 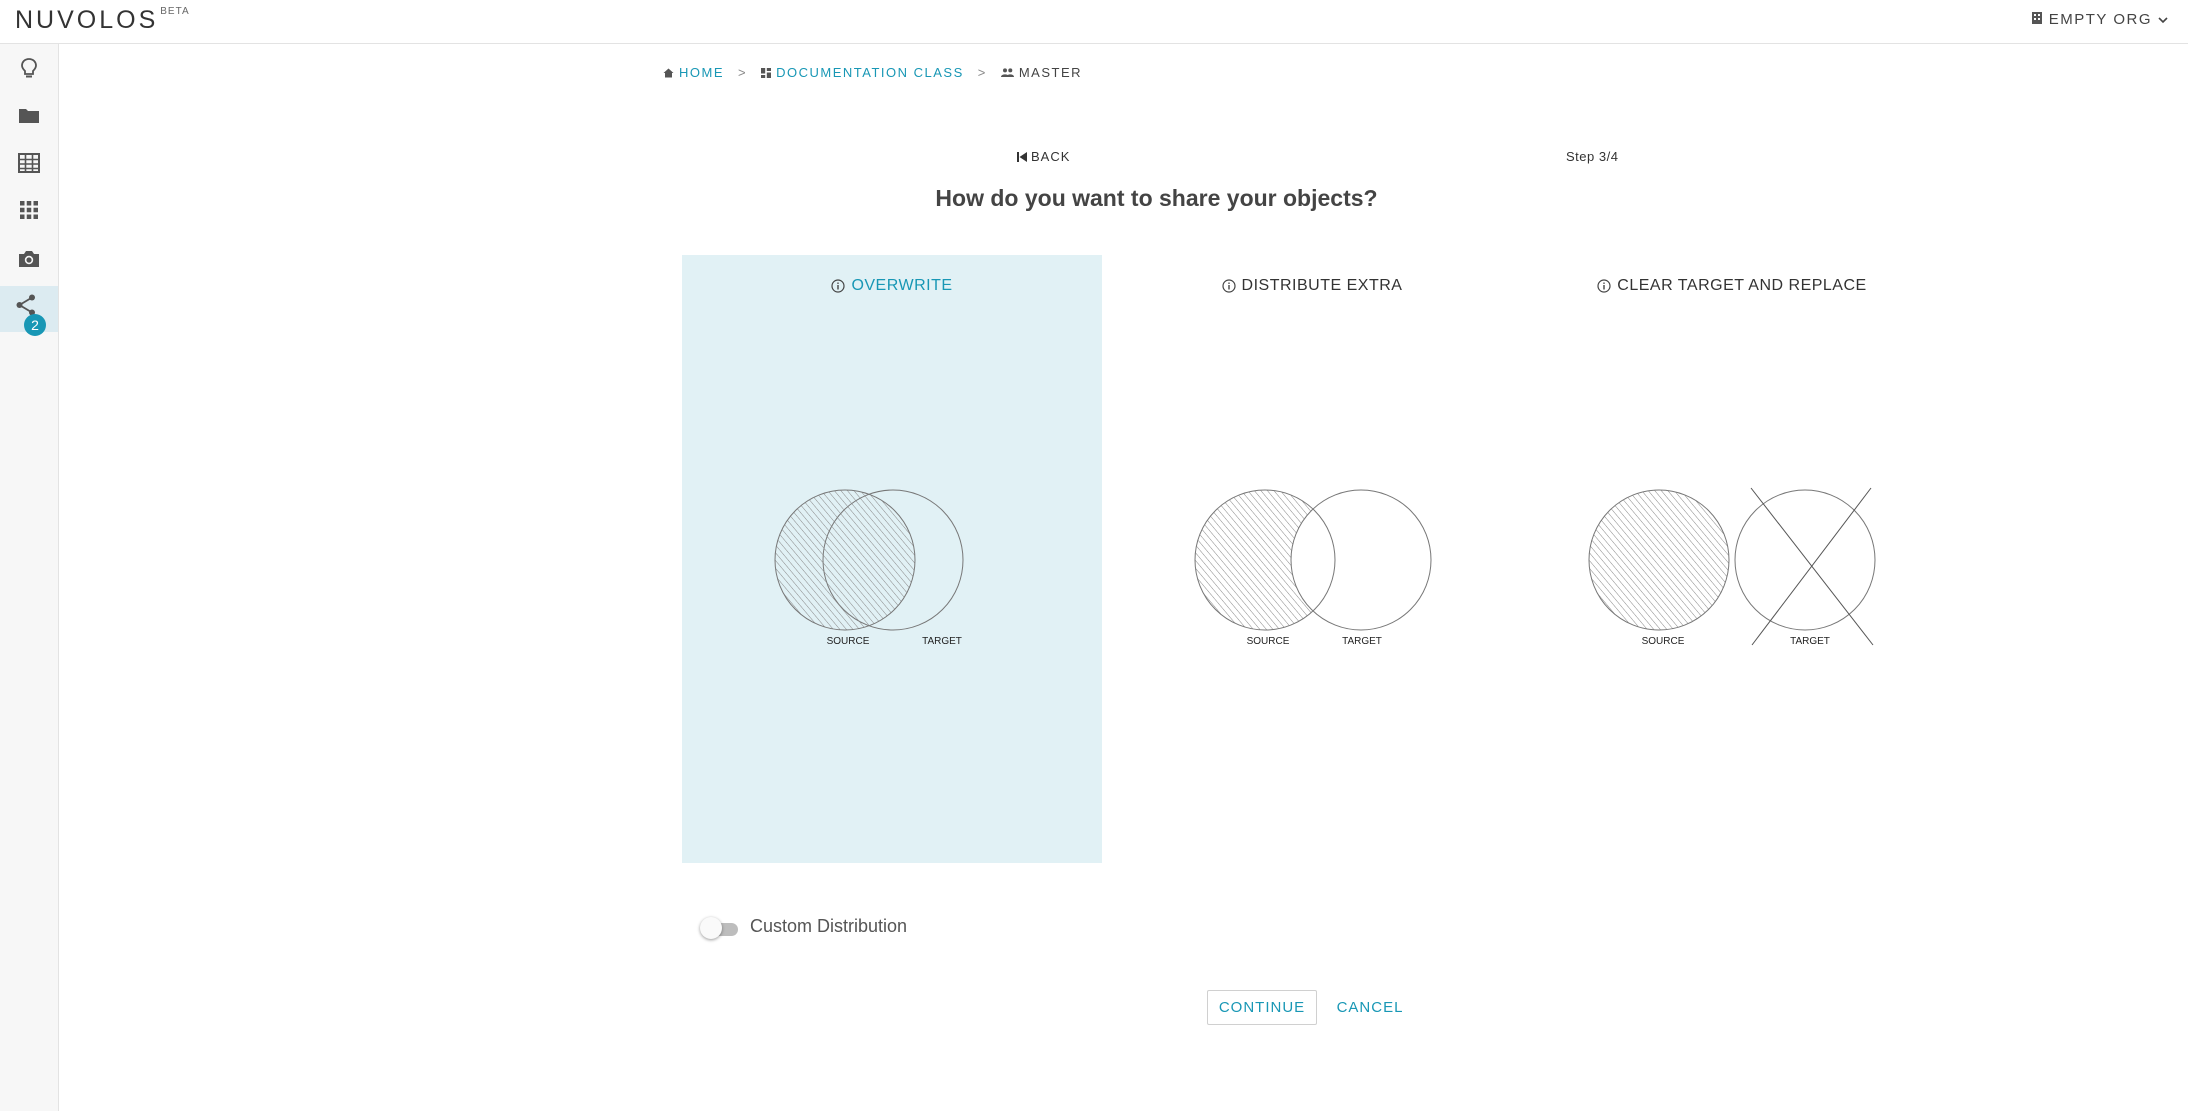 I want to click on sidebar-item-snapshots, so click(x=29, y=259).